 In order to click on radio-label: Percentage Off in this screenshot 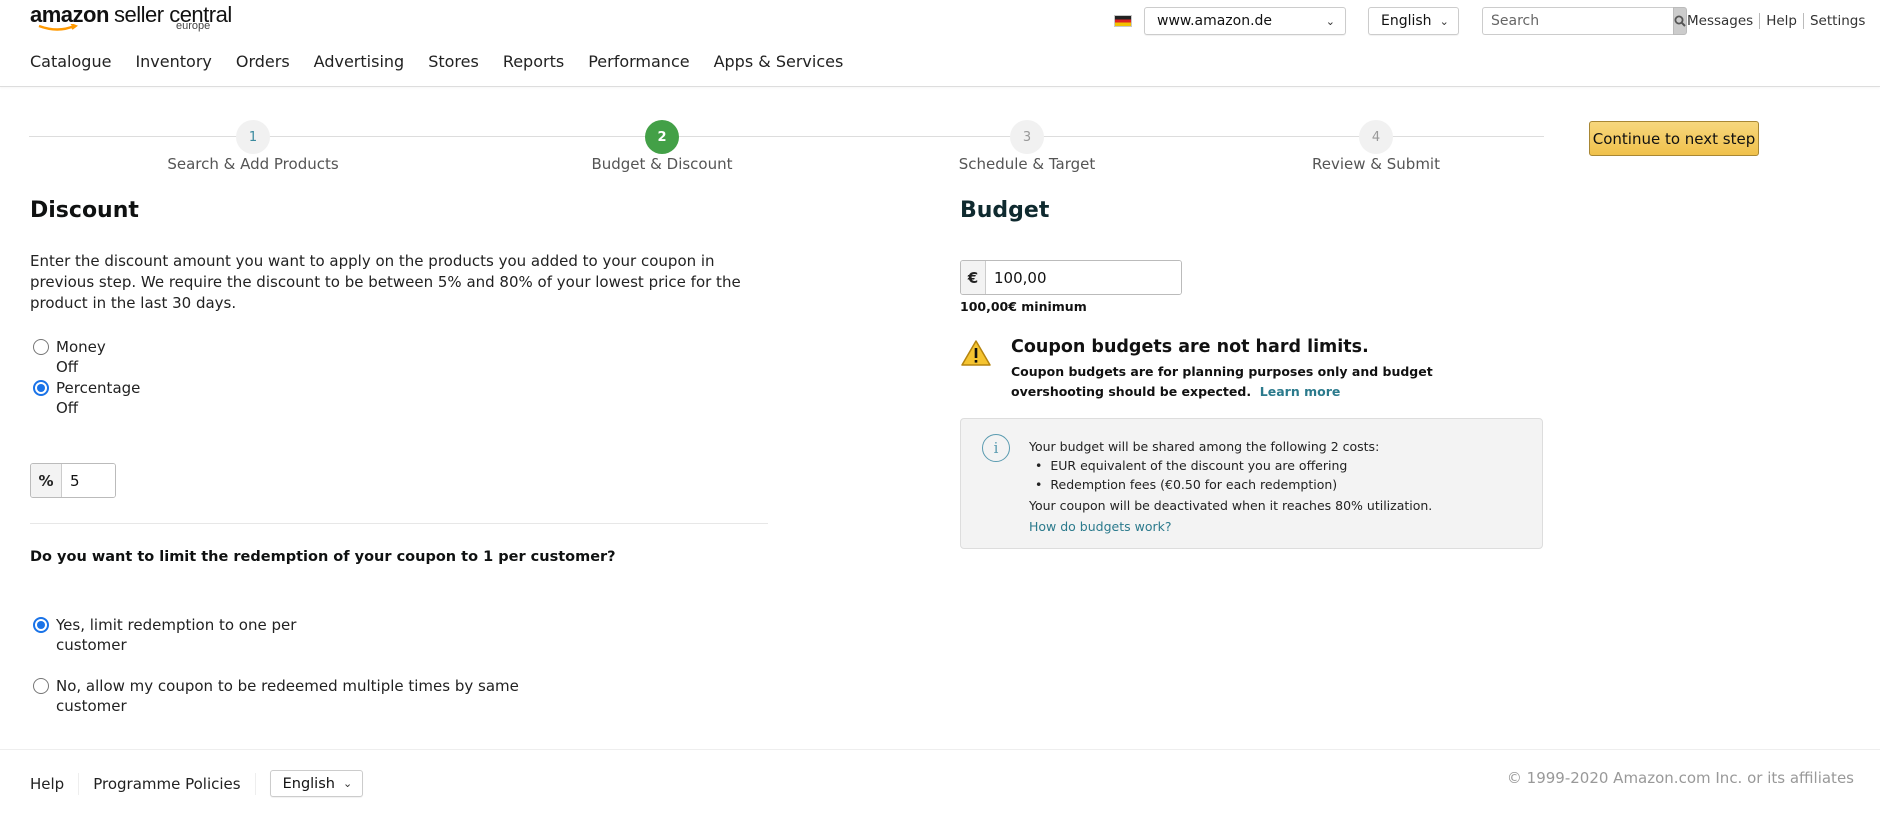, I will do `click(98, 398)`.